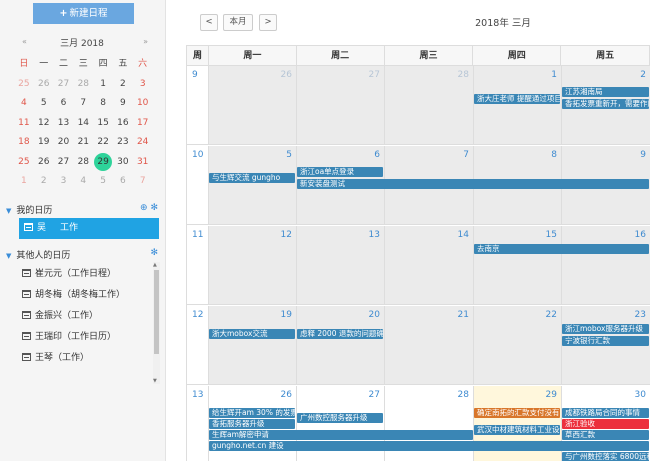 This screenshot has height=461, width=650. Describe the element at coordinates (123, 163) in the screenshot. I see `mini-day: 30` at that location.